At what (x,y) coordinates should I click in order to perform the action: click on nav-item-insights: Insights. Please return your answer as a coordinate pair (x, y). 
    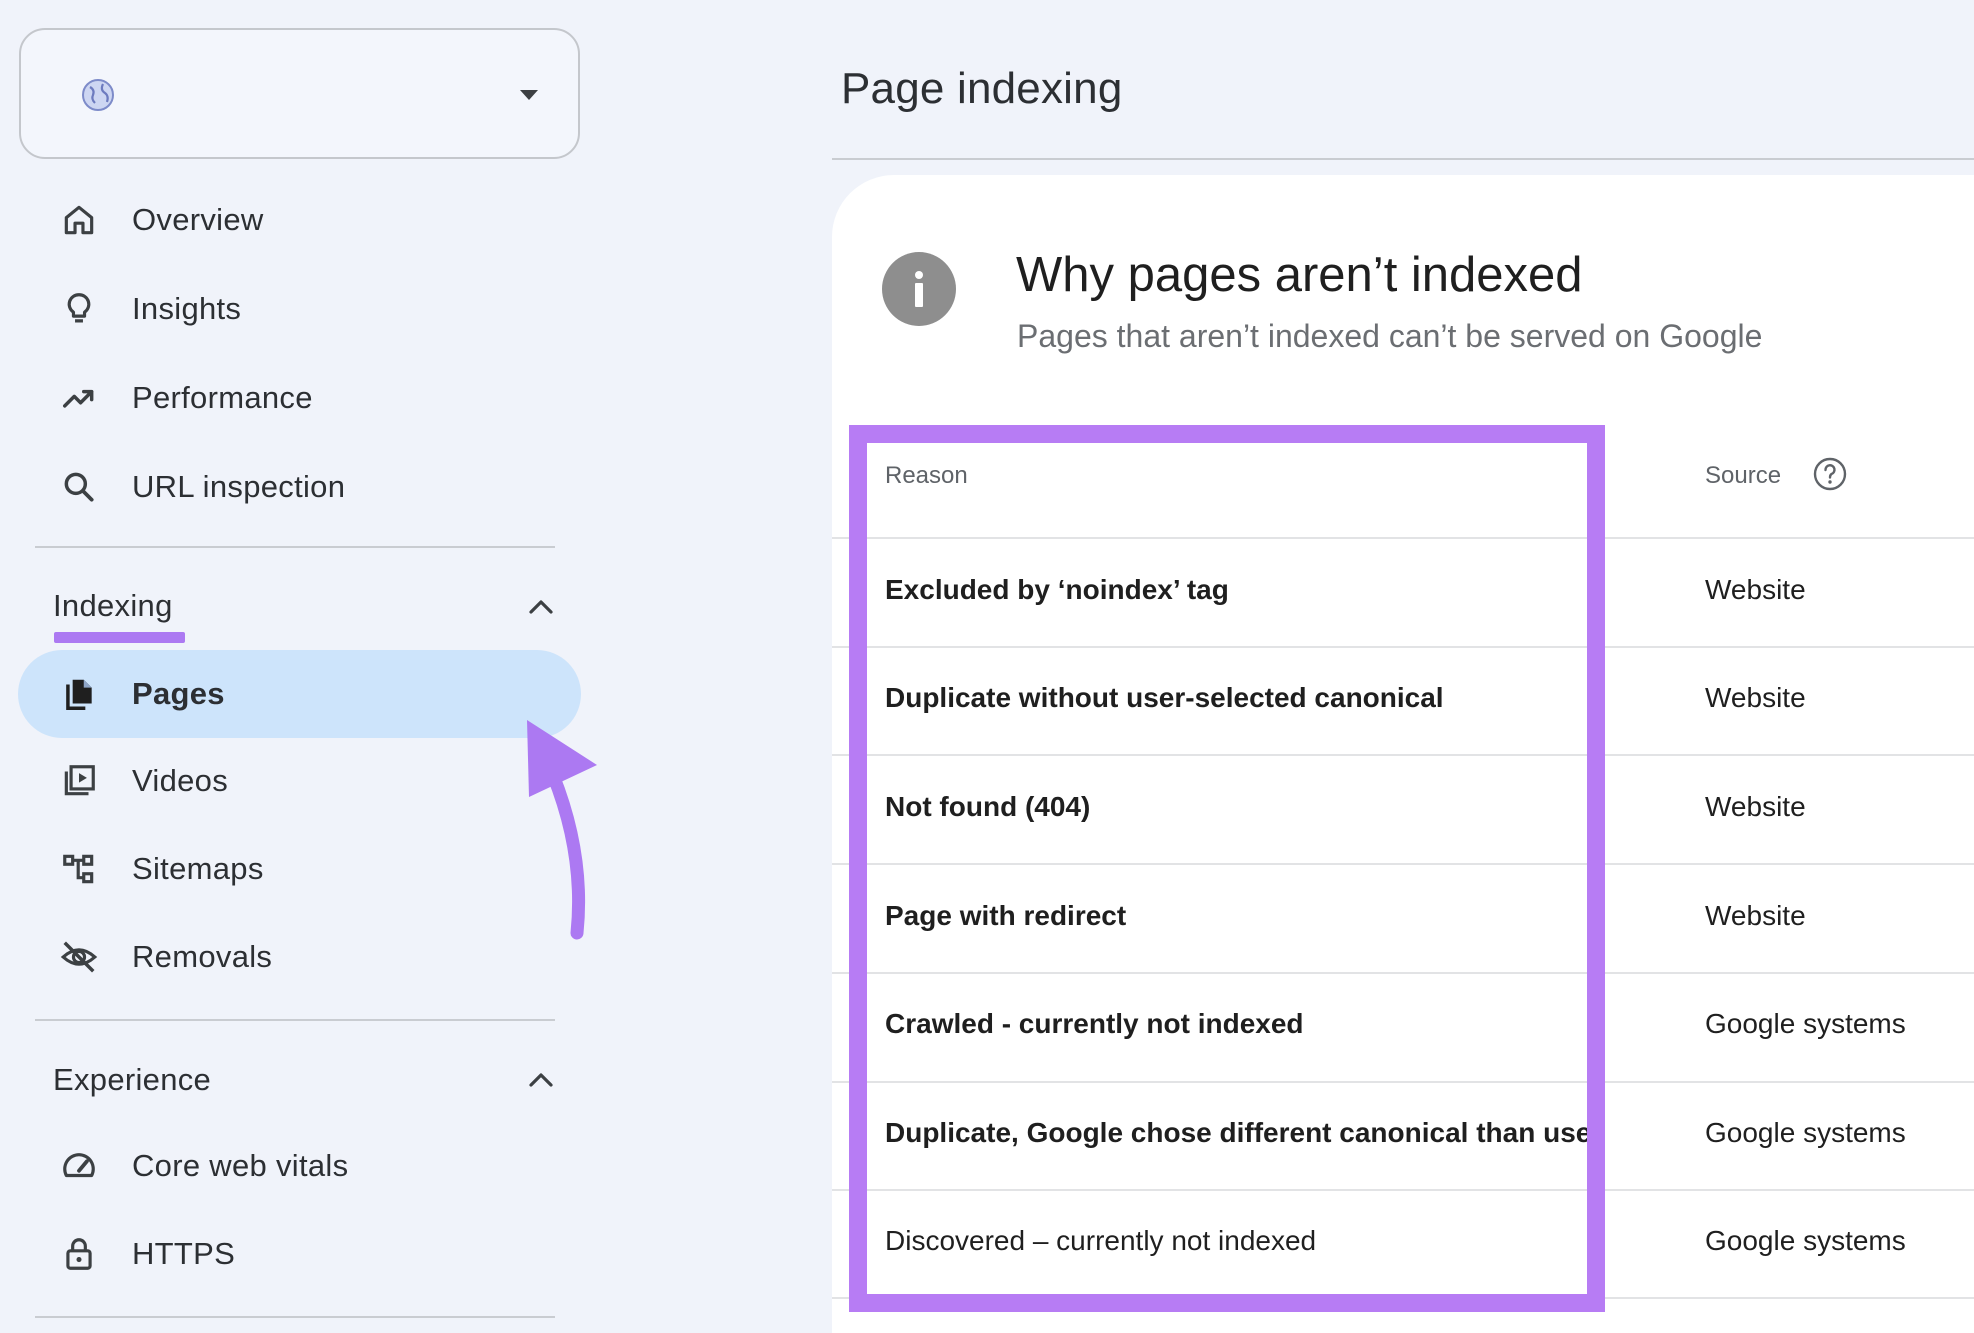
    Looking at the image, I should click on (149, 309).